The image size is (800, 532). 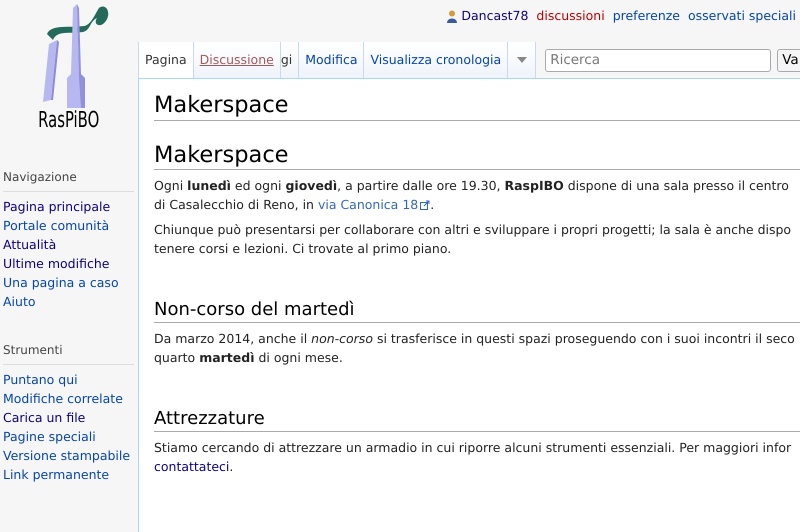 What do you see at coordinates (658, 60) in the screenshot?
I see `search-field: Ricerca` at bounding box center [658, 60].